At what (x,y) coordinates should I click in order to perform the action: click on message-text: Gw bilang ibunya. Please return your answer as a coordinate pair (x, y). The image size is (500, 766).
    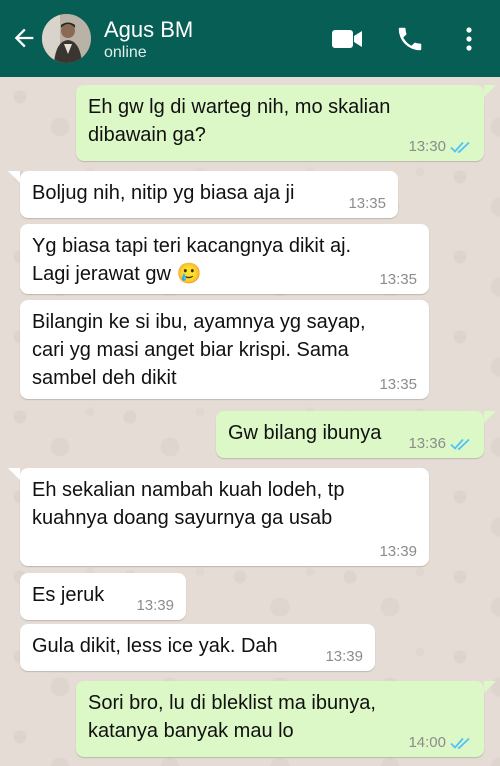
    Looking at the image, I should click on (305, 433).